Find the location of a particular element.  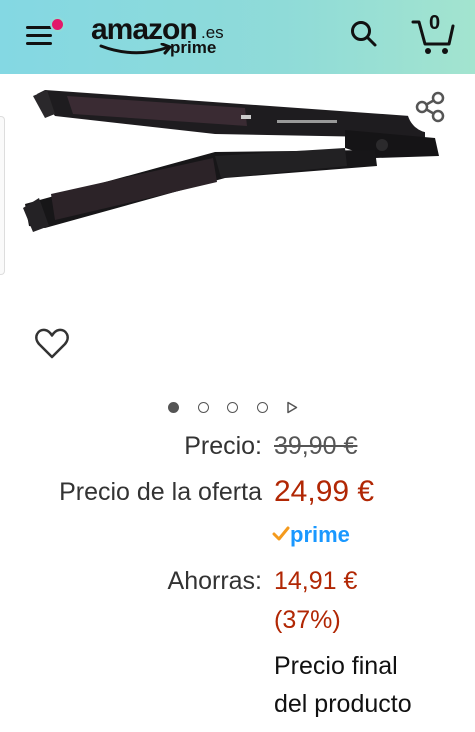

list-price-value: 39,90 € is located at coordinates (316, 446).